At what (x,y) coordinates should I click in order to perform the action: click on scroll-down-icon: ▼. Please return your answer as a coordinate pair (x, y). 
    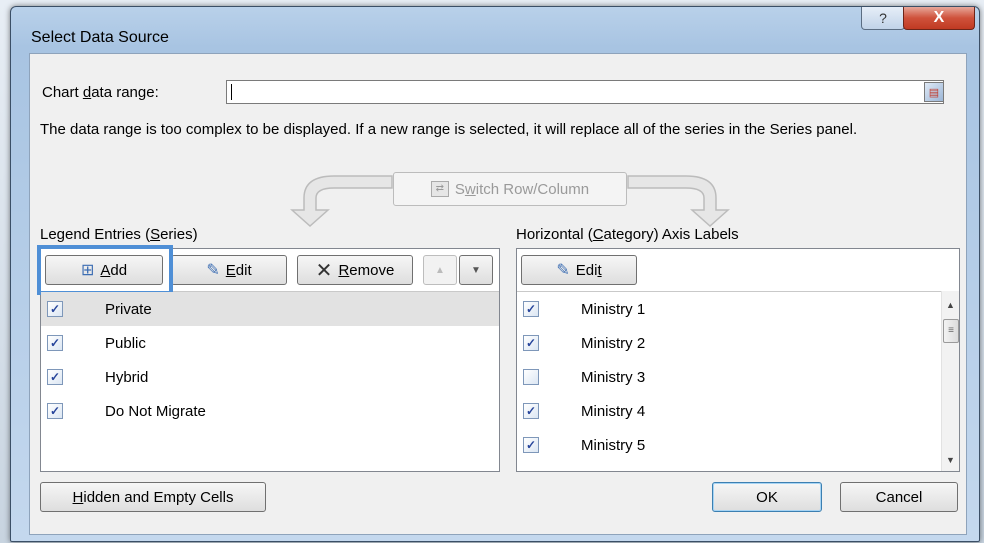
    Looking at the image, I should click on (950, 460).